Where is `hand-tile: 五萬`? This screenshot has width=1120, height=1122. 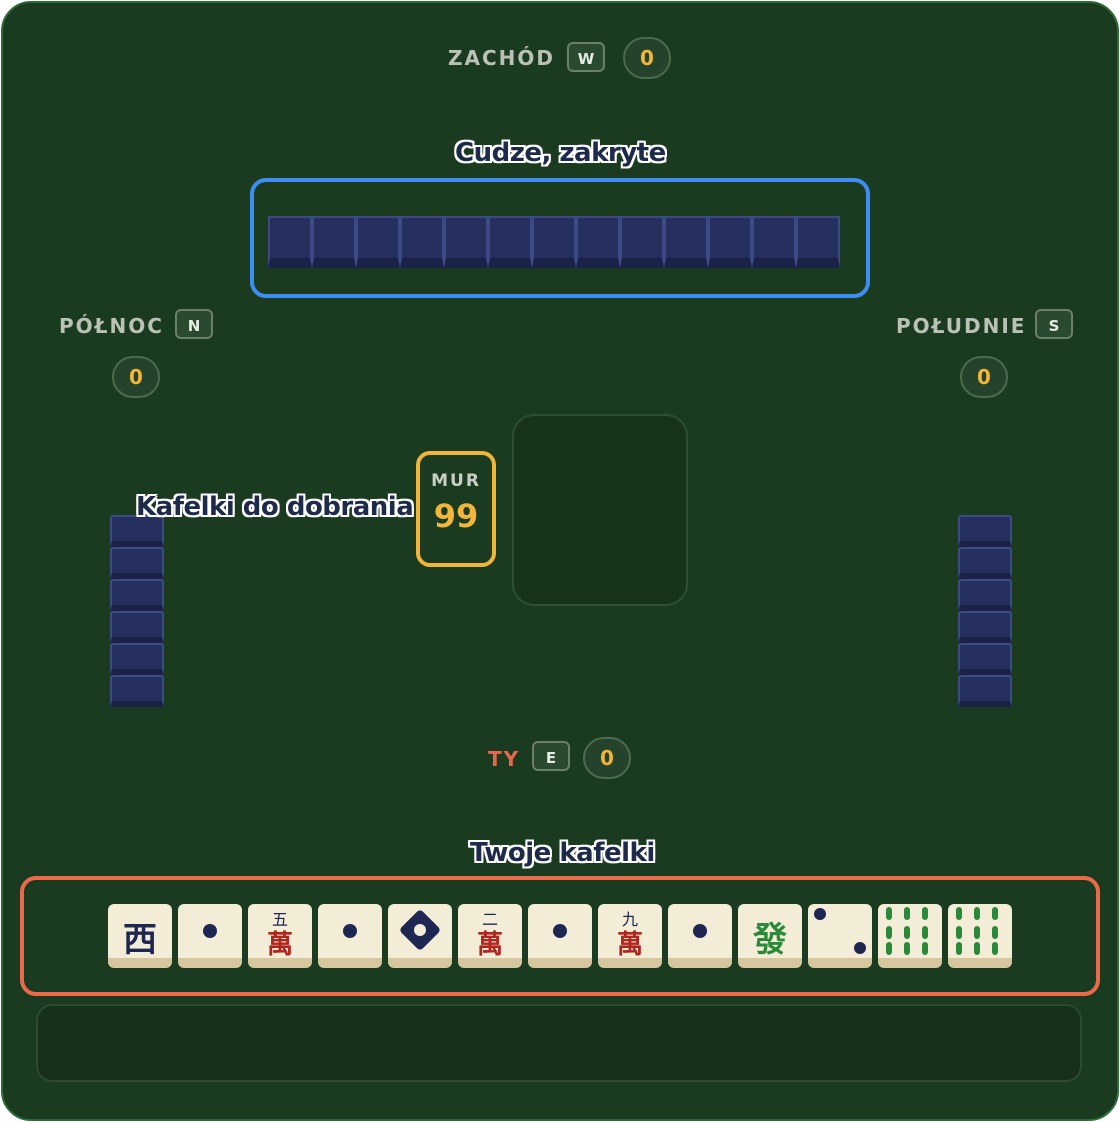
hand-tile: 五萬 is located at coordinates (280, 936).